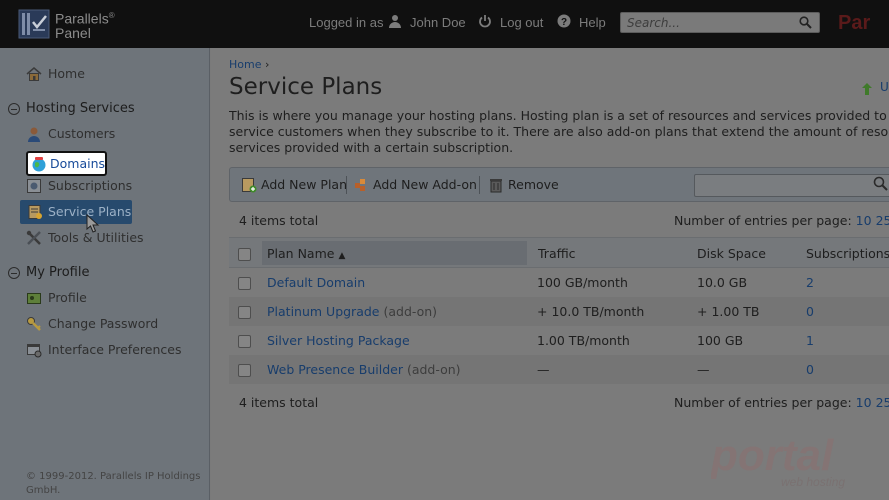 This screenshot has height=500, width=889. I want to click on key-icon, so click(34, 324).